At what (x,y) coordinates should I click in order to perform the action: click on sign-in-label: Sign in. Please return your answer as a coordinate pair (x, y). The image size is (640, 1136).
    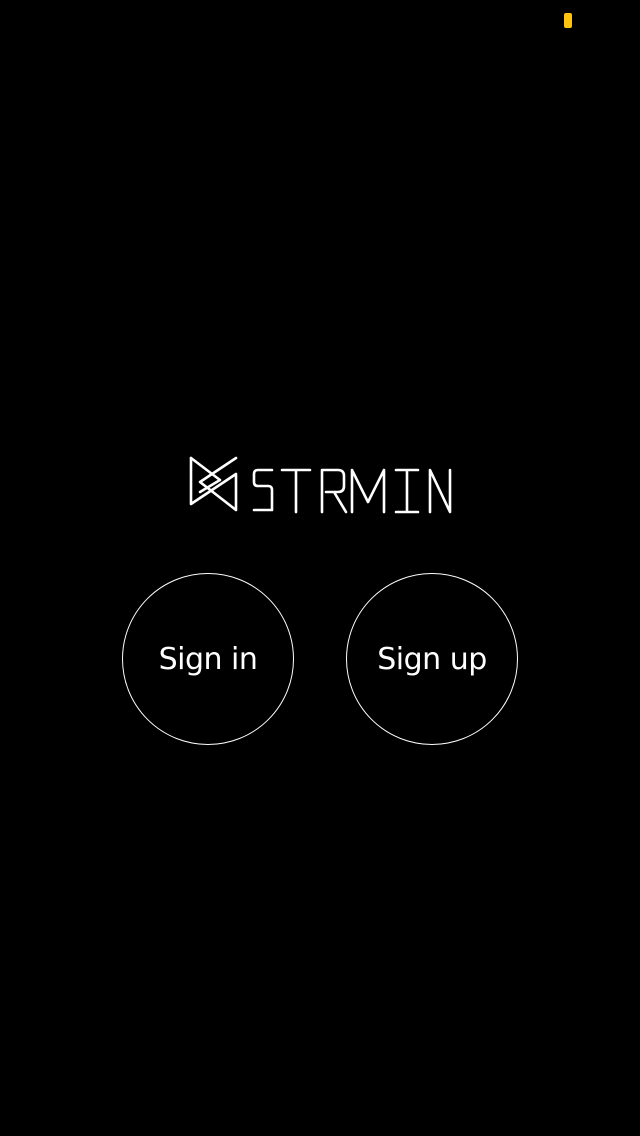
    Looking at the image, I should click on (208, 659).